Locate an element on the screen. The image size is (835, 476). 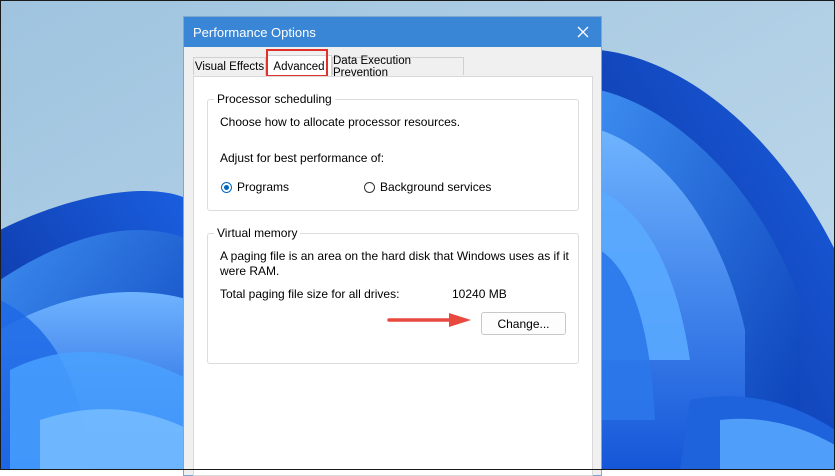
group-title: Processor scheduling is located at coordinates (274, 99).